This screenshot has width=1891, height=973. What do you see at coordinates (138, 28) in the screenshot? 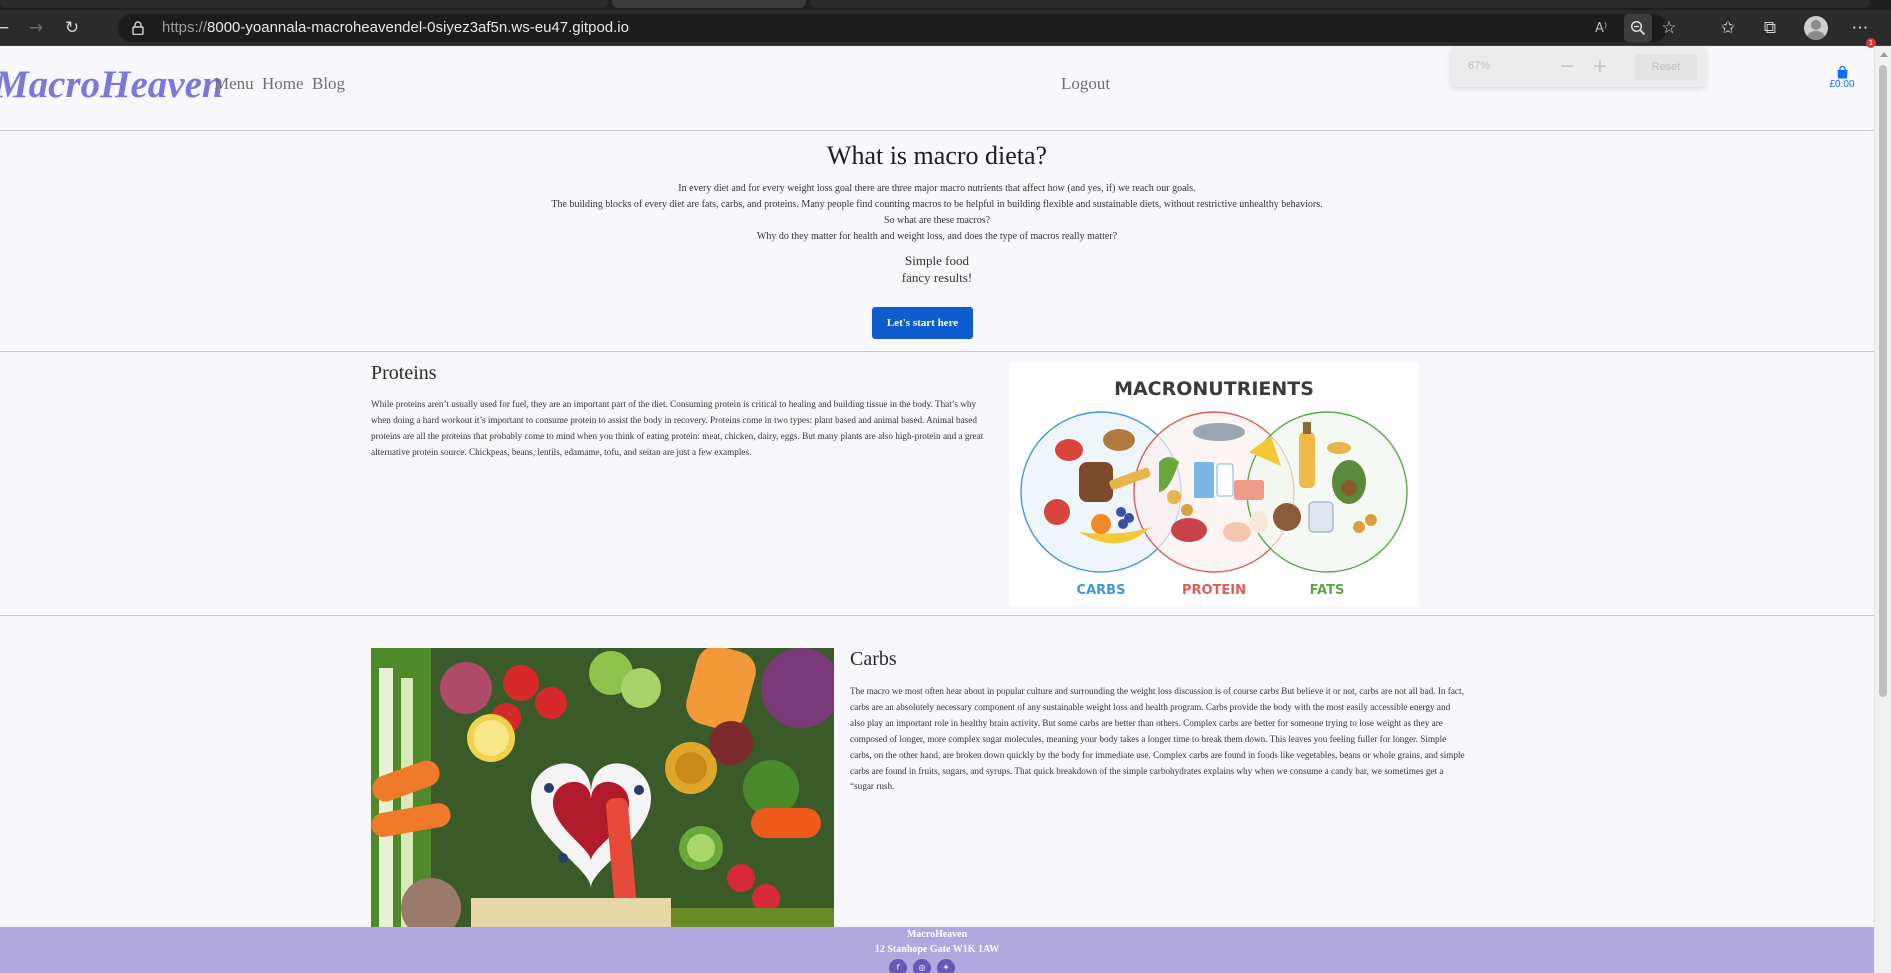
I see `lock-icon` at bounding box center [138, 28].